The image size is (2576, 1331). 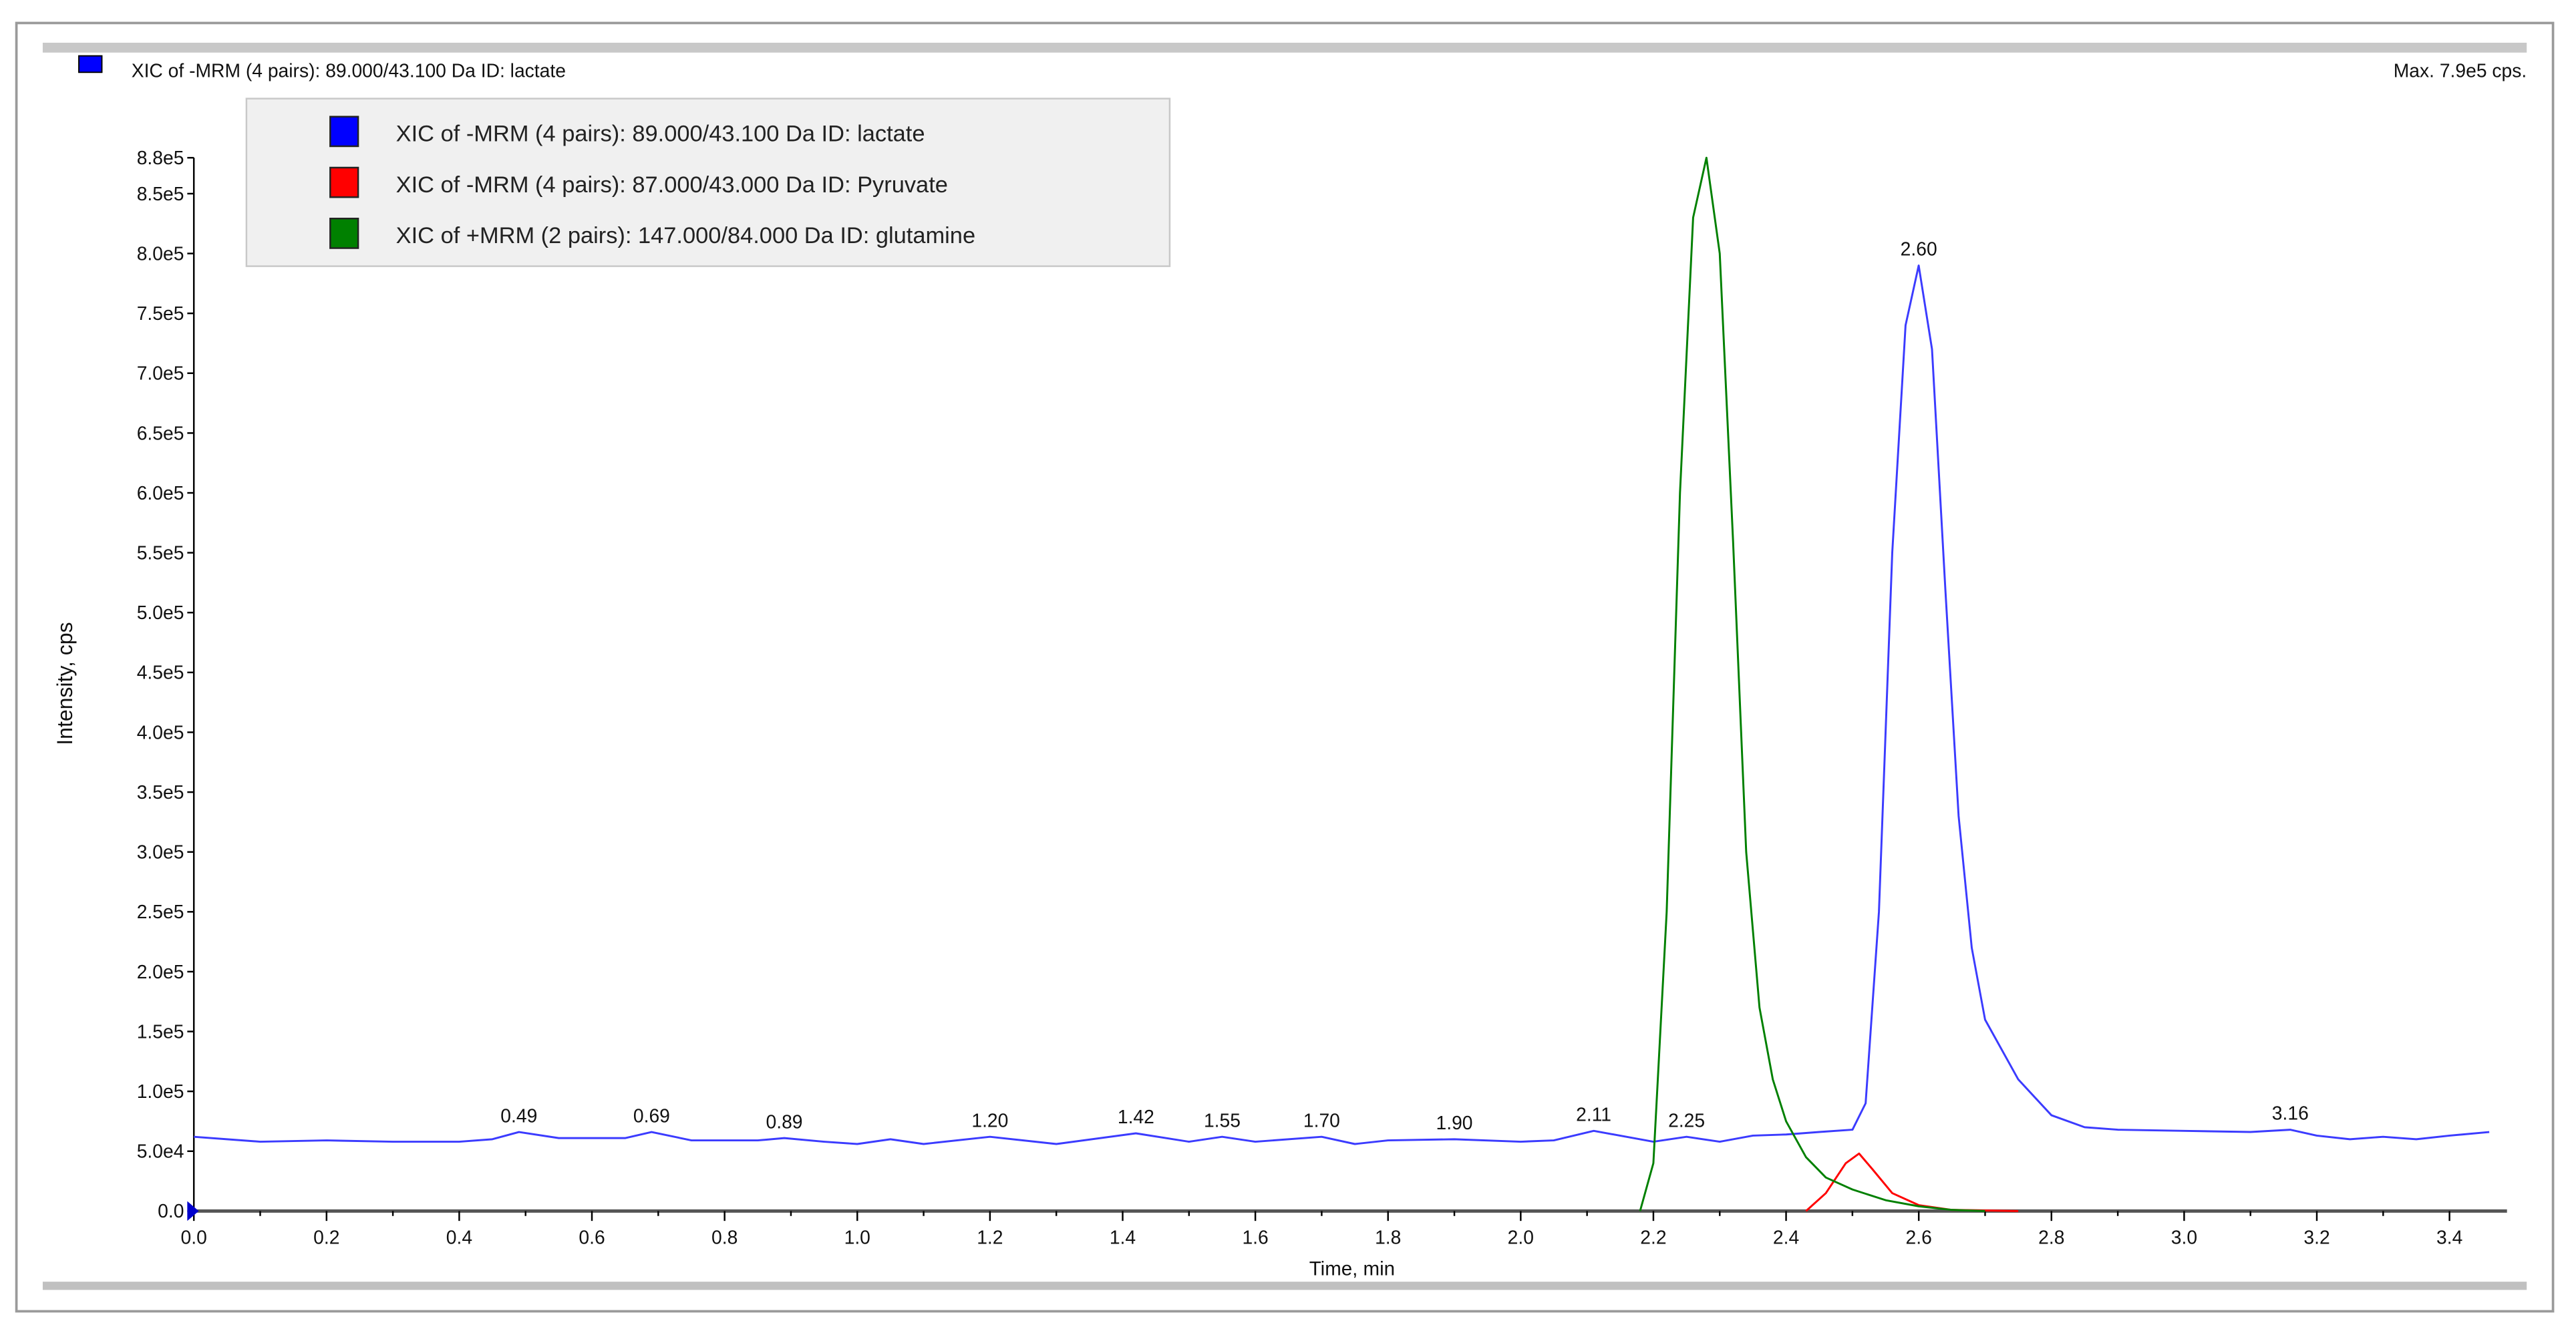 What do you see at coordinates (1222, 1120) in the screenshot?
I see `peak-label: 1.55` at bounding box center [1222, 1120].